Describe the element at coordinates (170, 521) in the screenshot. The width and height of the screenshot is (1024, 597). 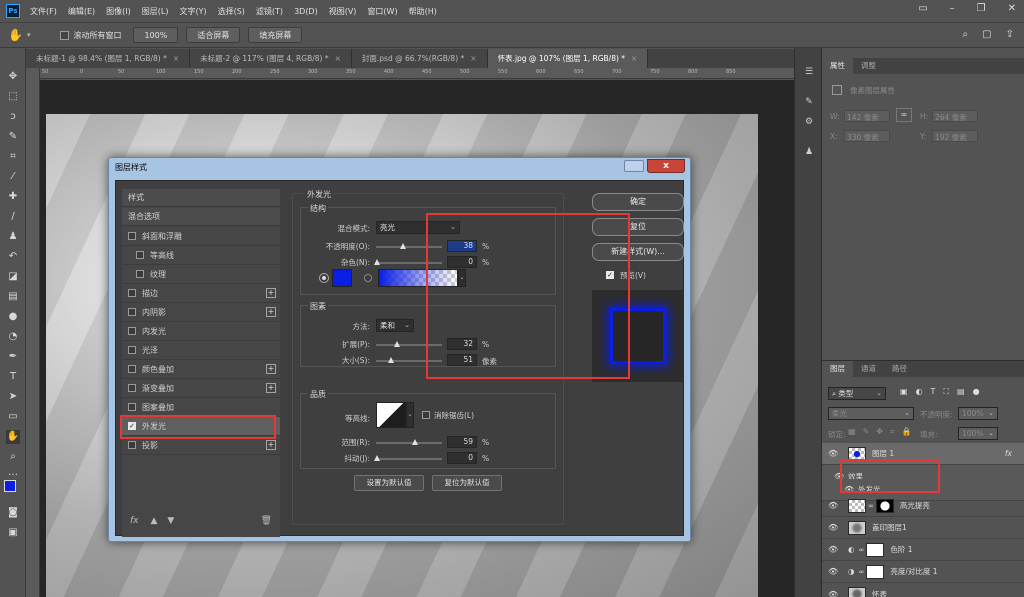
I see `move-down-icon: ▼` at that location.